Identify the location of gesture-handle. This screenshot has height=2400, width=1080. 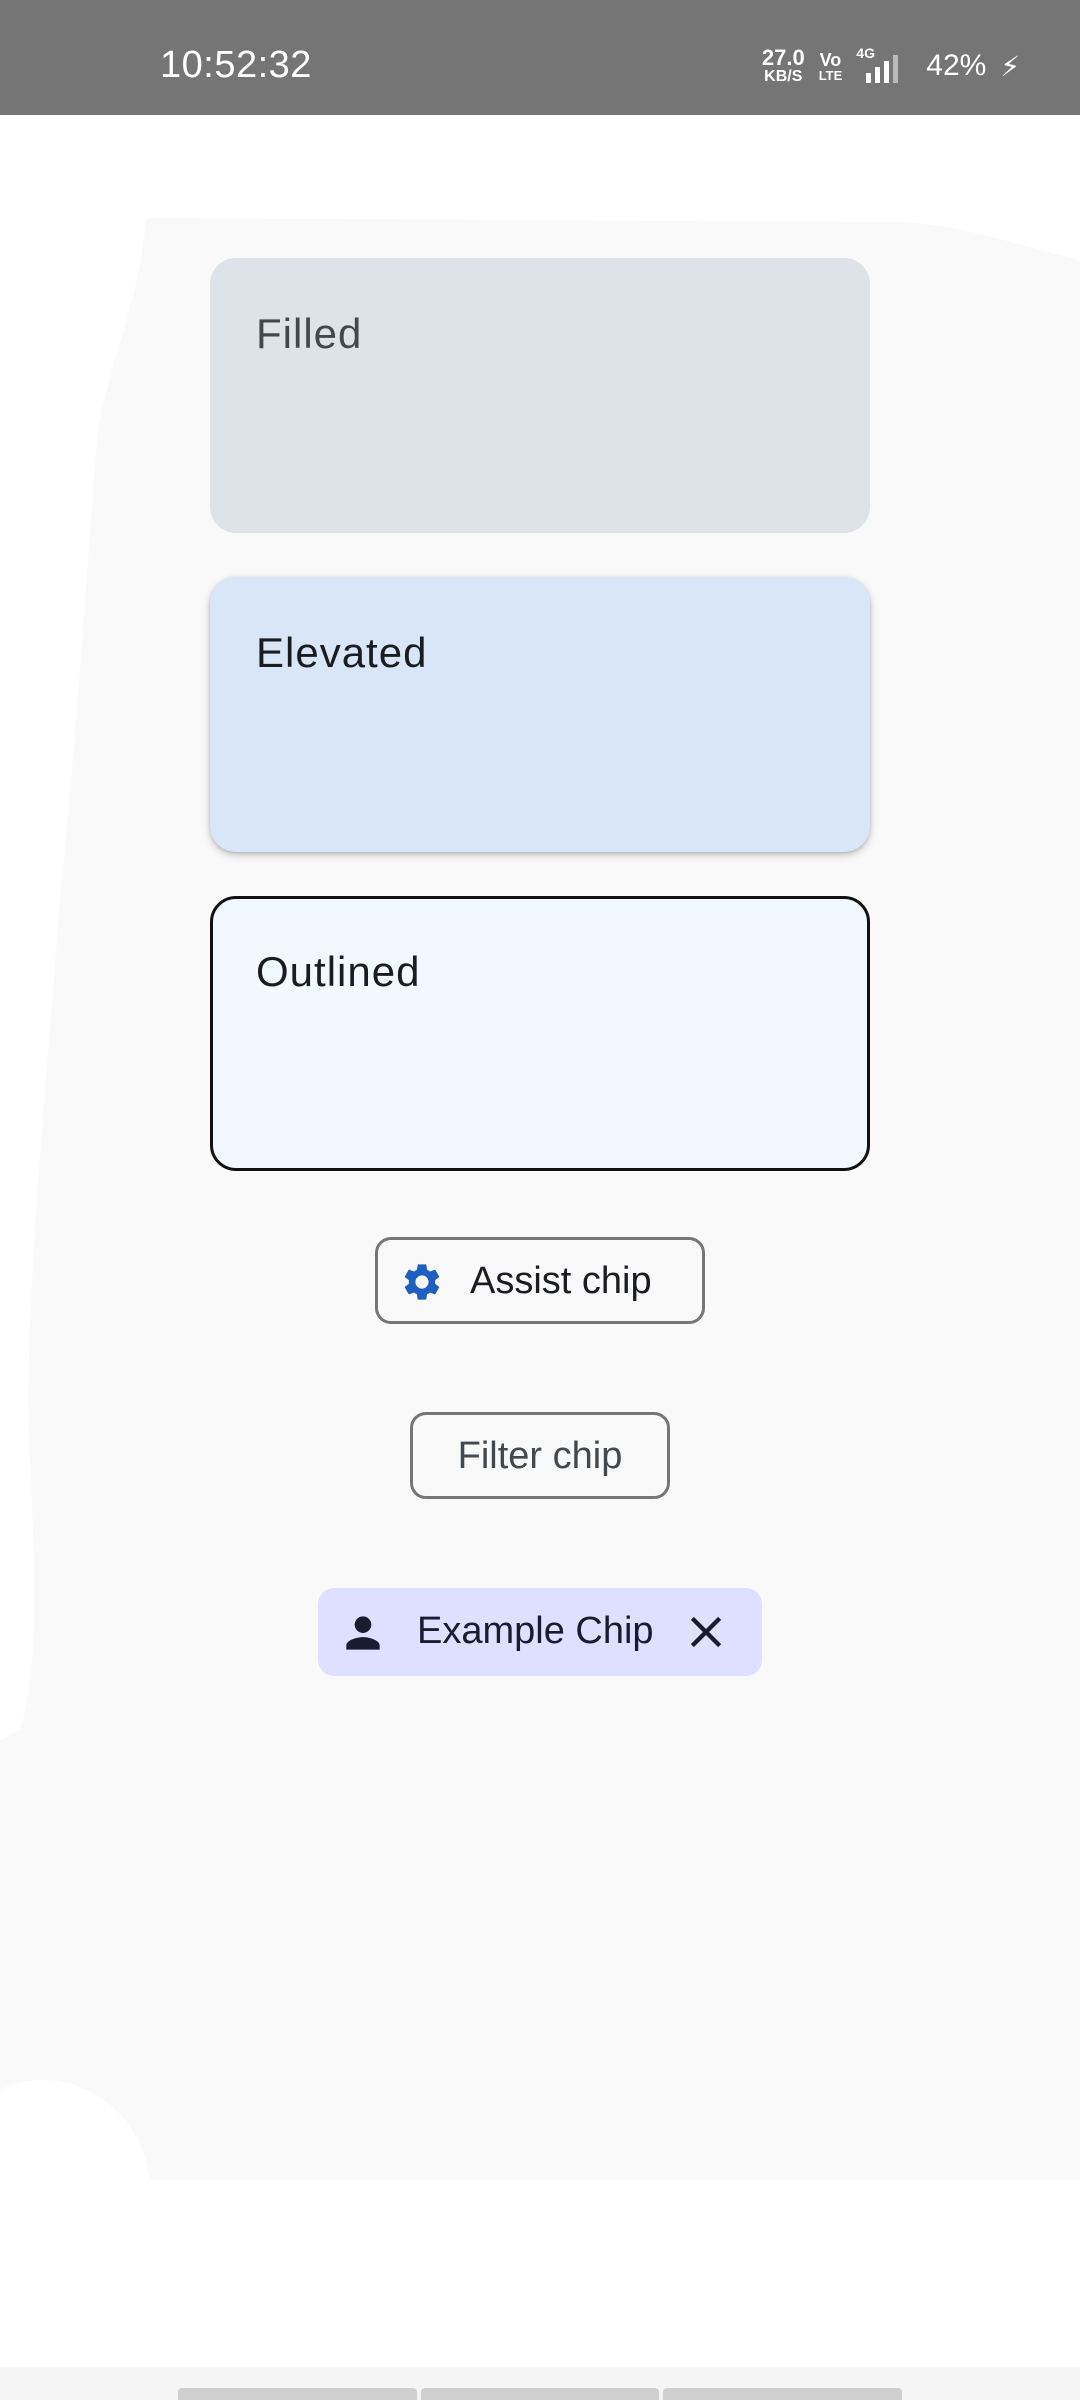
(540, 2394).